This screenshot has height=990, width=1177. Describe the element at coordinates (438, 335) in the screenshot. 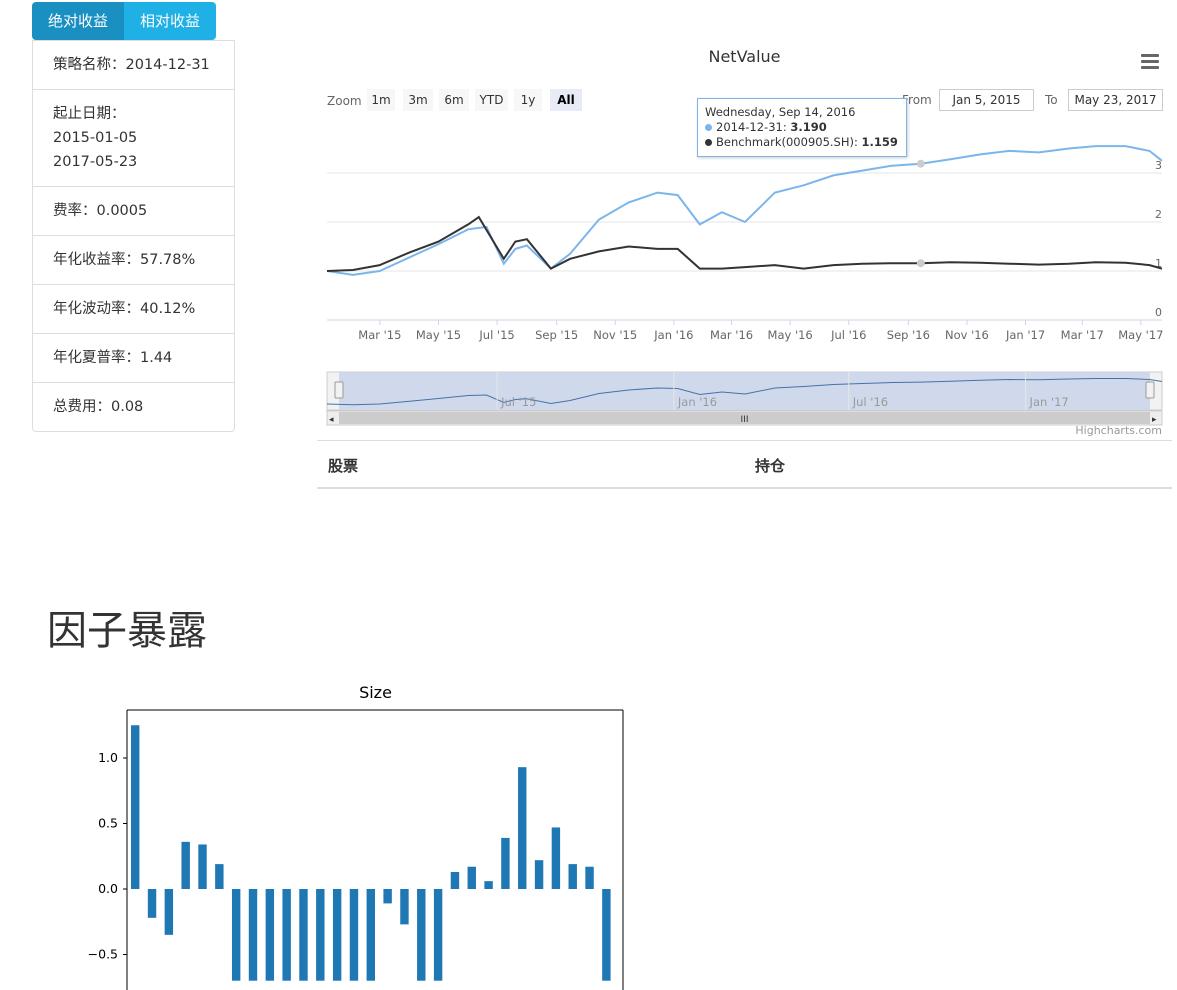

I see `x-tick-label: May '15` at that location.